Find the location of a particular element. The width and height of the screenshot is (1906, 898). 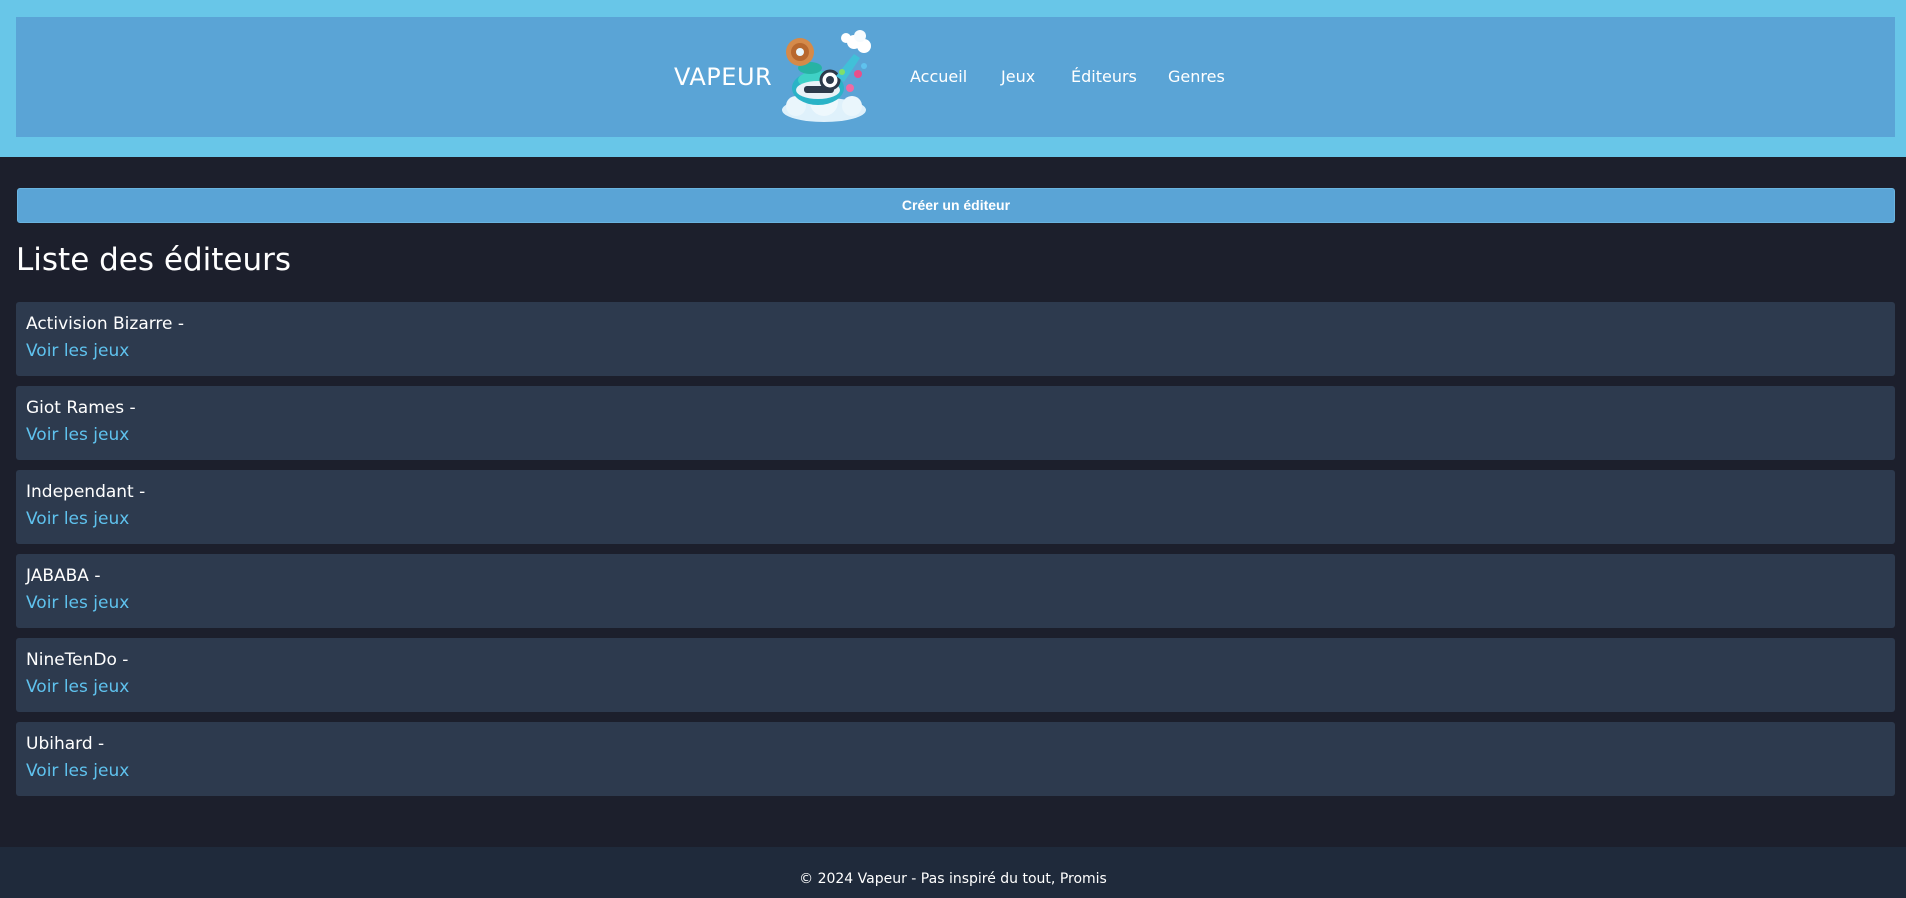

publisher-card: Giot Rames - Voir les jeux is located at coordinates (955, 423).